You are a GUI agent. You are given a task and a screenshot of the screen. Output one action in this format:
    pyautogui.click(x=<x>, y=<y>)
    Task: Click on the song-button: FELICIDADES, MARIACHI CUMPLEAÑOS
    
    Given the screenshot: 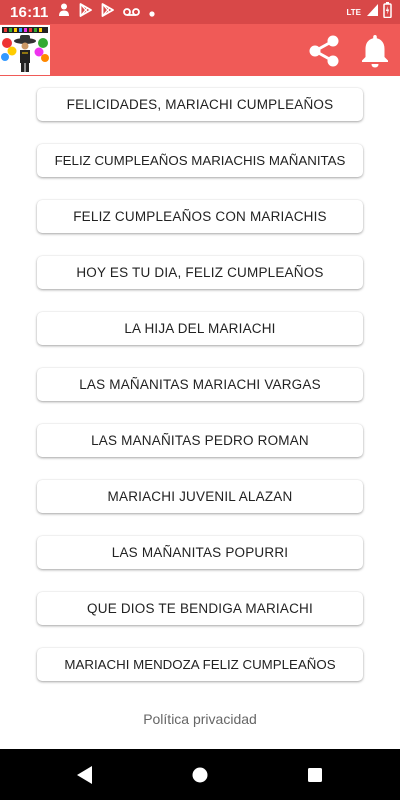 What is the action you would take?
    pyautogui.click(x=200, y=104)
    